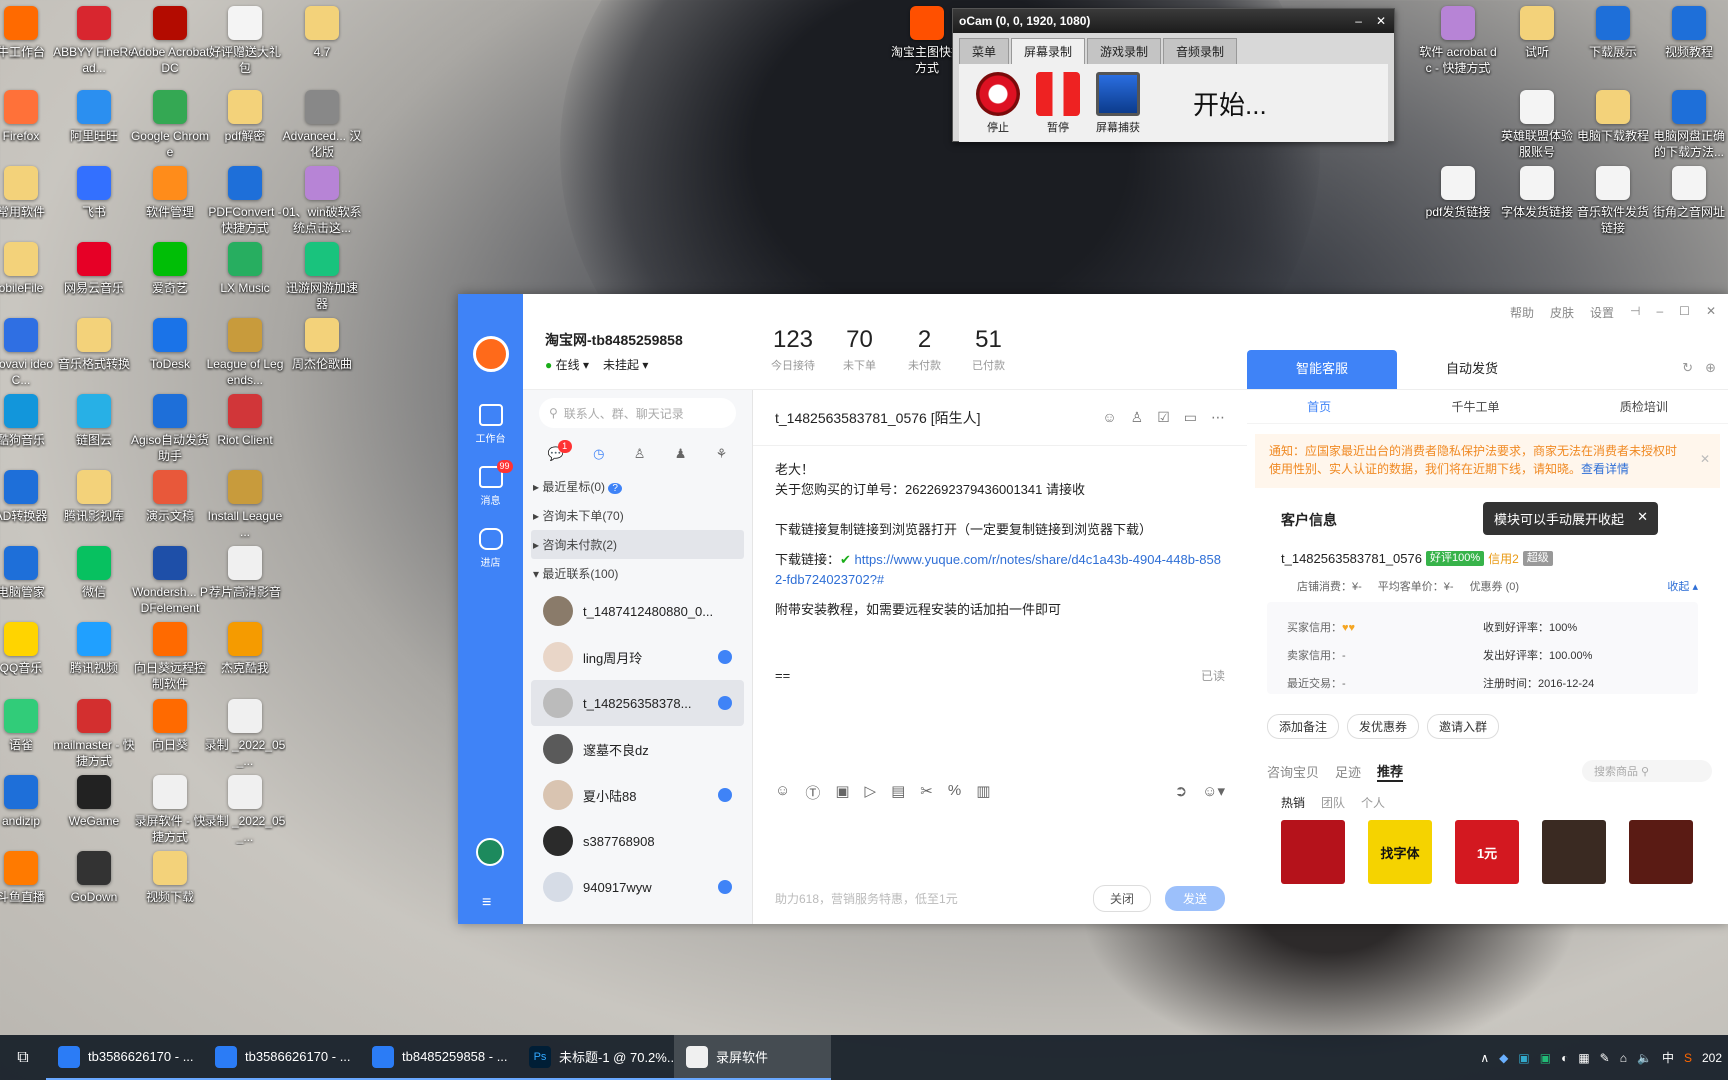 The width and height of the screenshot is (1728, 1080). Describe the element at coordinates (170, 656) in the screenshot. I see `desktop-icon: 向日葵远程控制软件` at that location.